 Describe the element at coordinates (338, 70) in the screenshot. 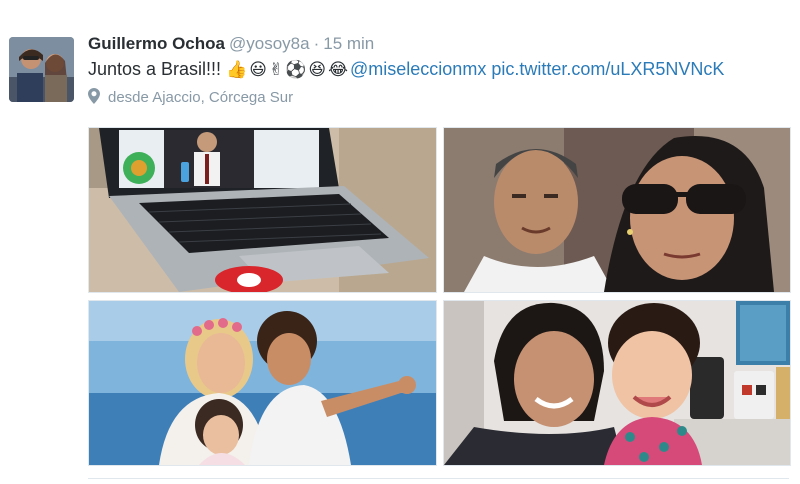

I see `tears-of-joy-emoji: 😂` at that location.